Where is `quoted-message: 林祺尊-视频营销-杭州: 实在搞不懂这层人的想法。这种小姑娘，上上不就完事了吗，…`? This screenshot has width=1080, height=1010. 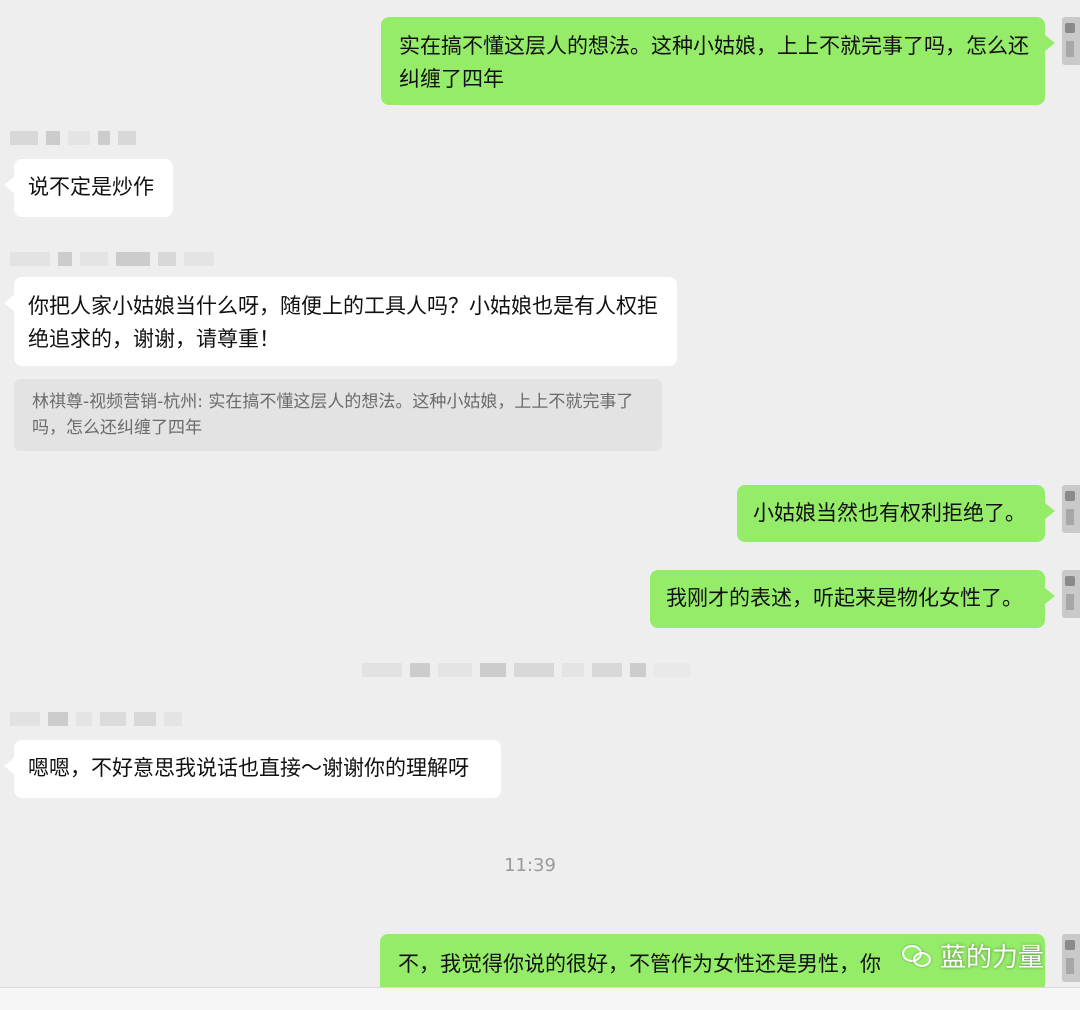 quoted-message: 林祺尊-视频营销-杭州: 实在搞不懂这层人的想法。这种小姑娘，上上不就完事了吗，… is located at coordinates (338, 415).